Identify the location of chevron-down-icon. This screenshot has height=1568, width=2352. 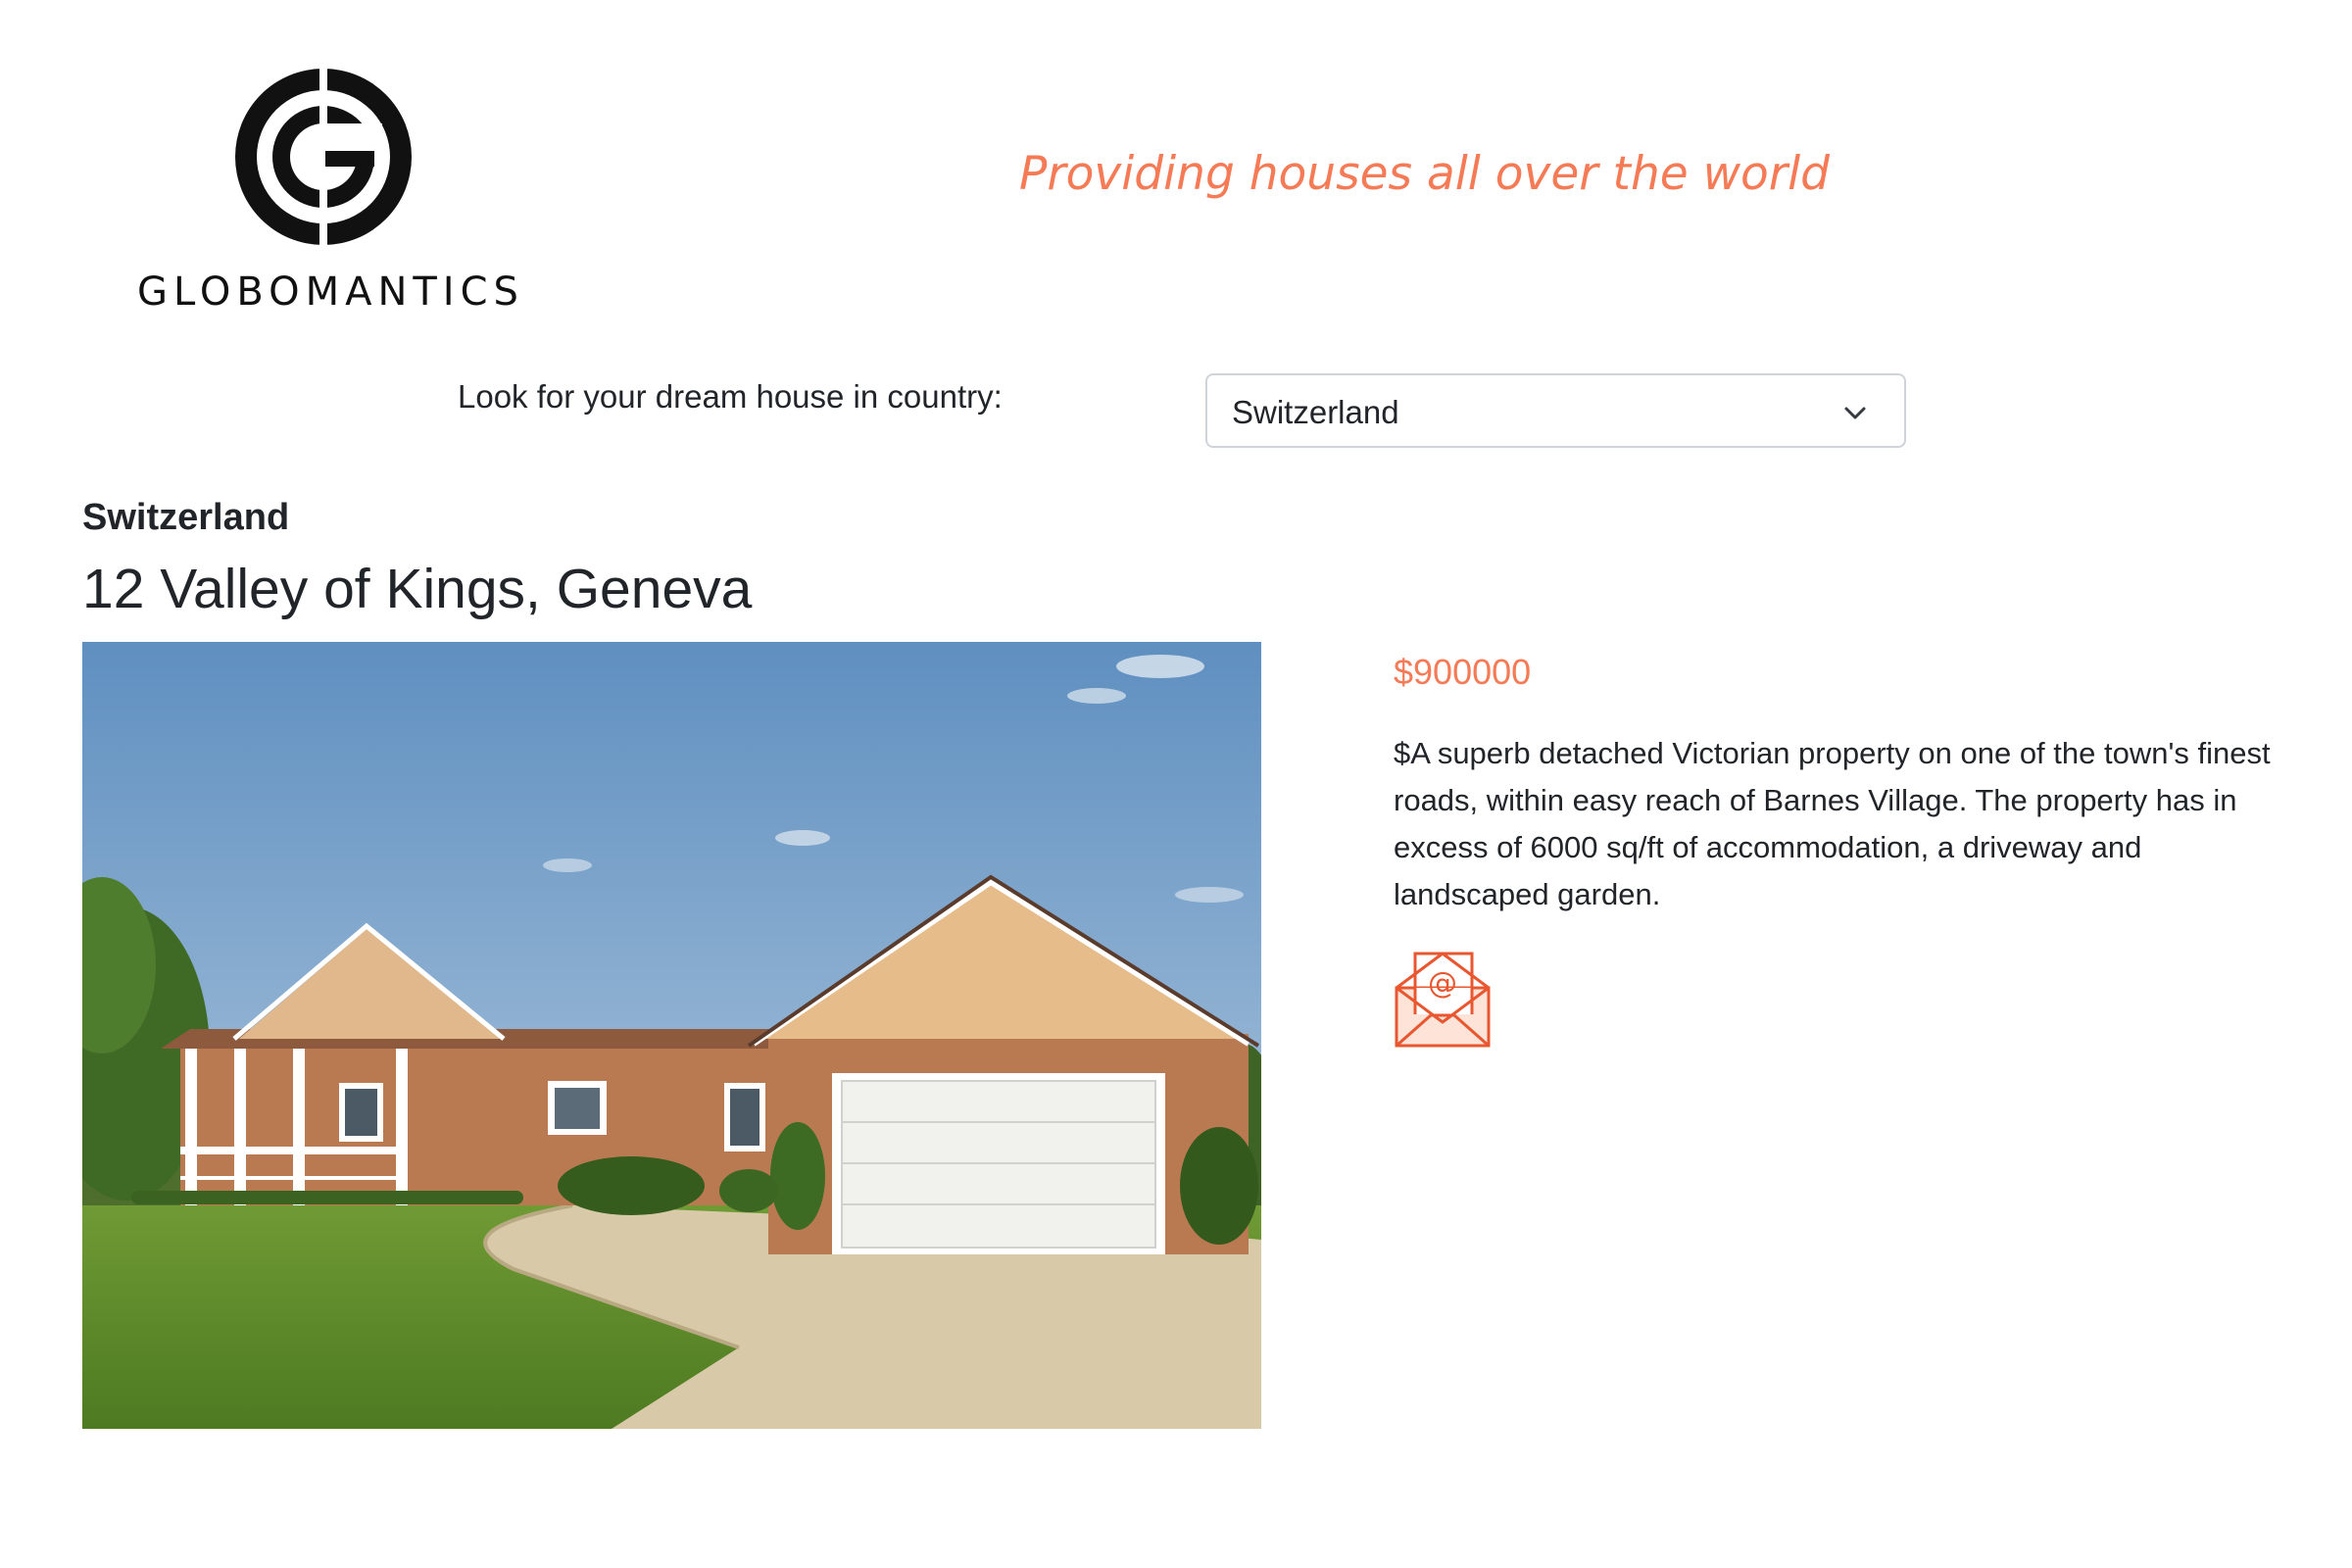
(1855, 413).